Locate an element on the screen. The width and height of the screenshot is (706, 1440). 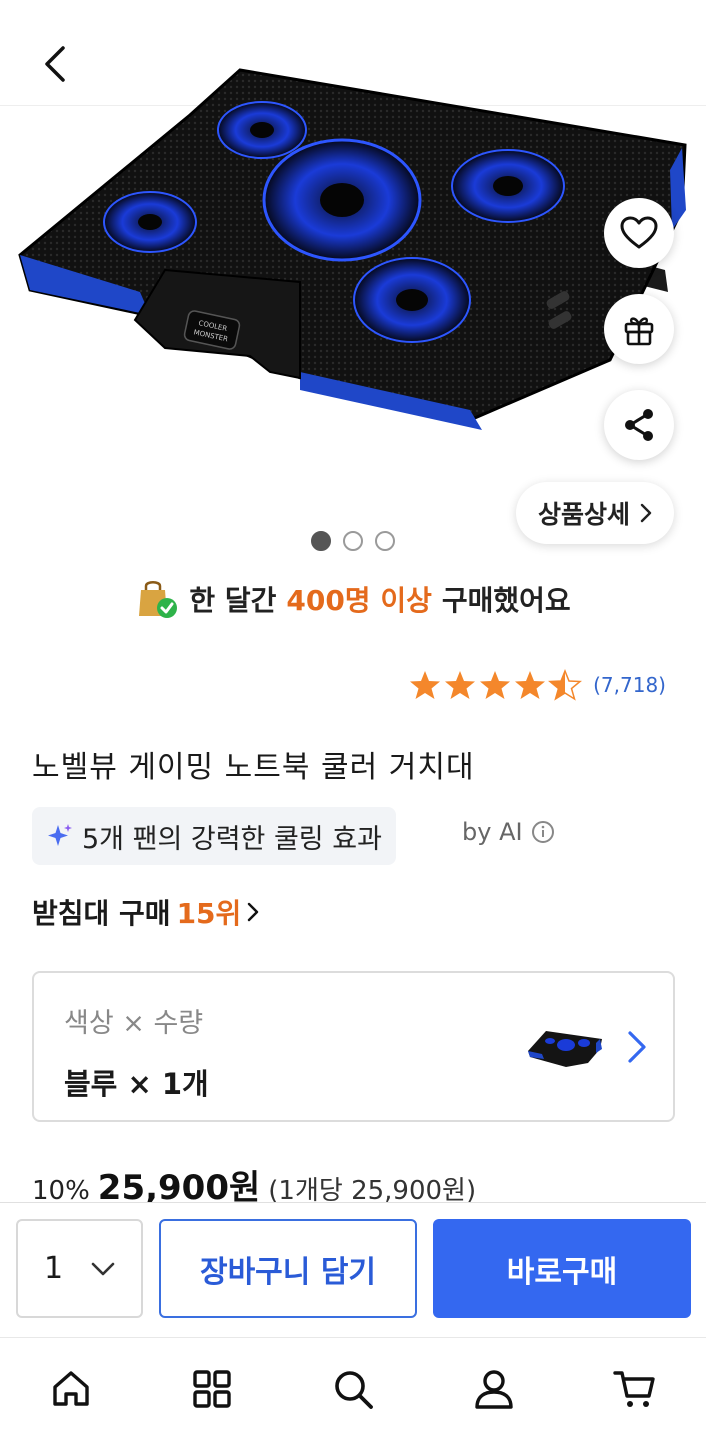
ai-attribution: by AI is located at coordinates (508, 832).